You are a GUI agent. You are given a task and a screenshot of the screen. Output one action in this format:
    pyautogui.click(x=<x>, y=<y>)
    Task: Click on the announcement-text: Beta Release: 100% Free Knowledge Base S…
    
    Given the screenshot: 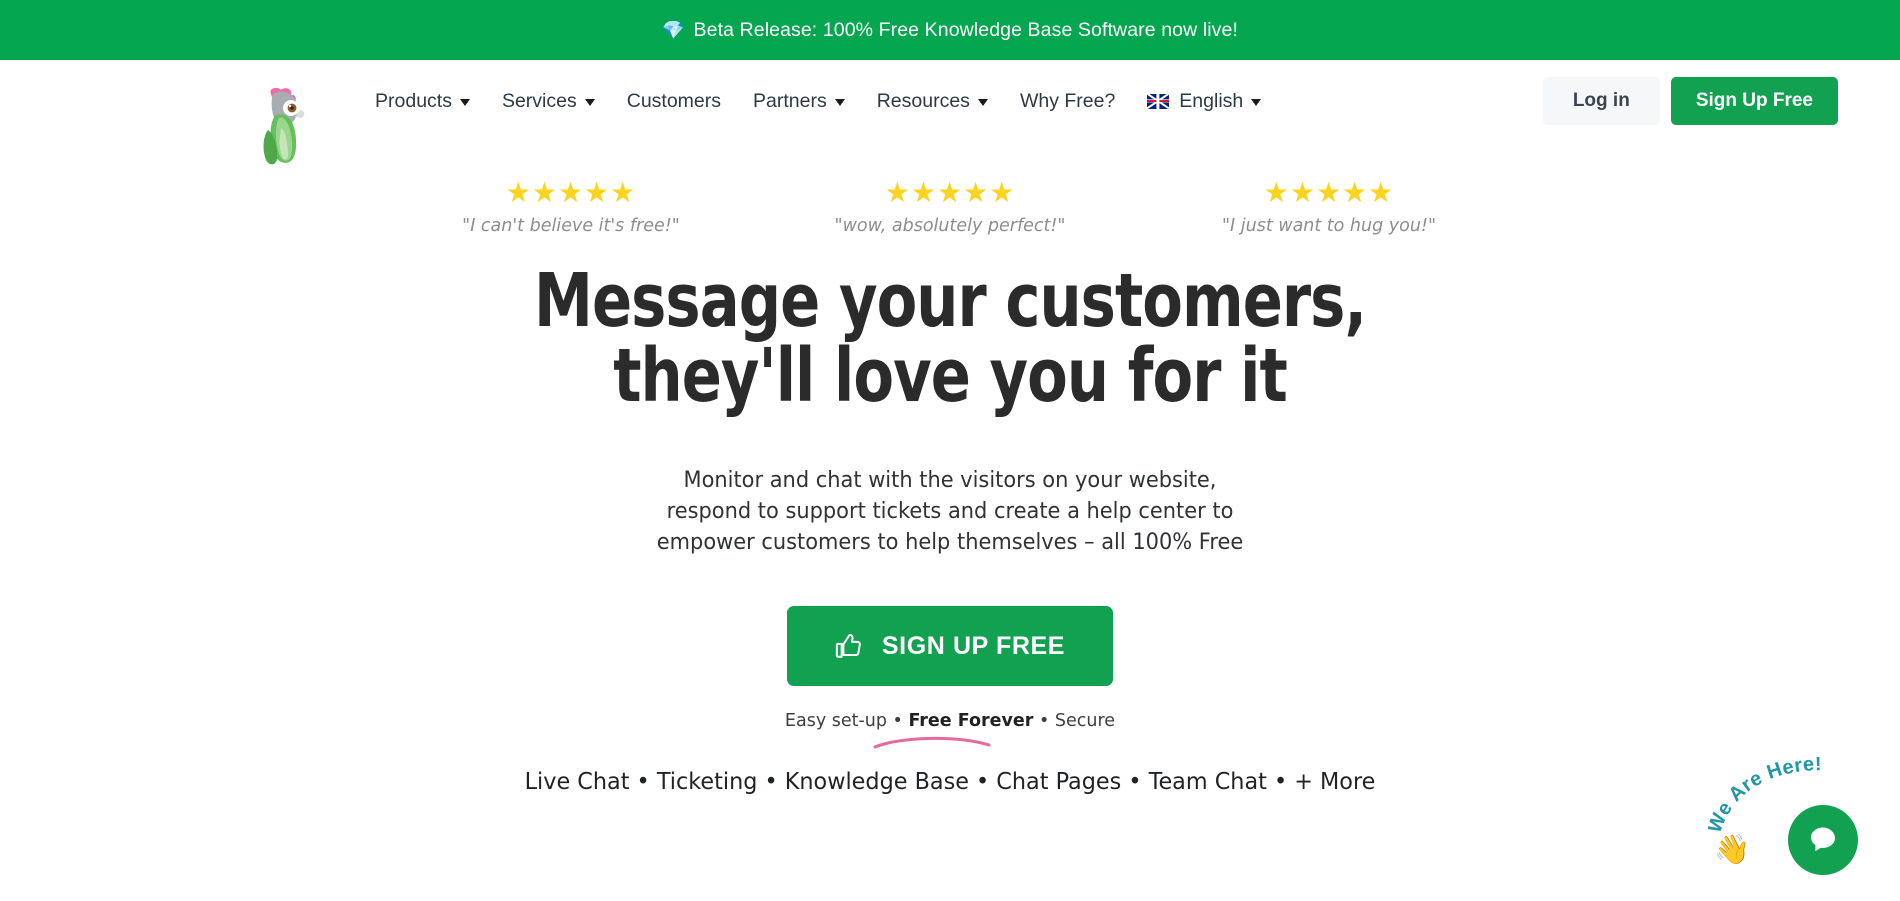 What is the action you would take?
    pyautogui.click(x=965, y=29)
    